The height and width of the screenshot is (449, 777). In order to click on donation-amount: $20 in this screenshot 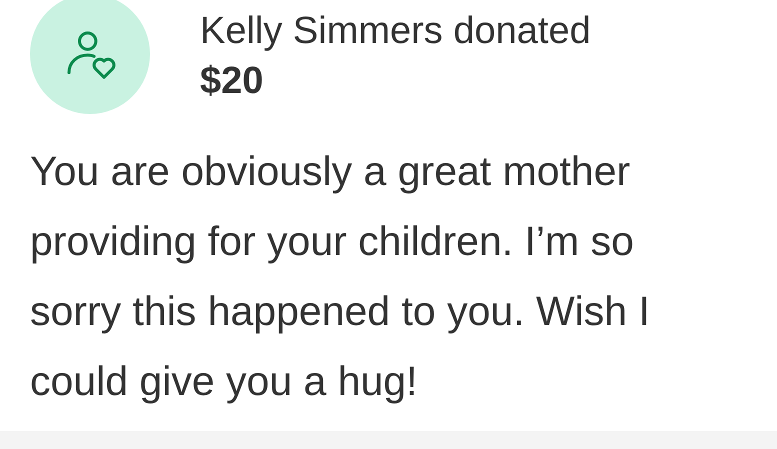, I will do `click(232, 81)`.